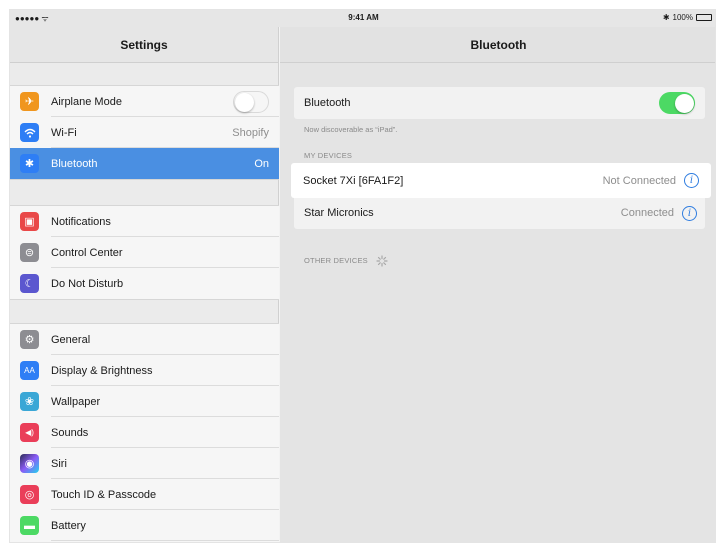 This screenshot has width=723, height=545. Describe the element at coordinates (29, 525) in the screenshot. I see `battery-settings-icon: ▬` at that location.